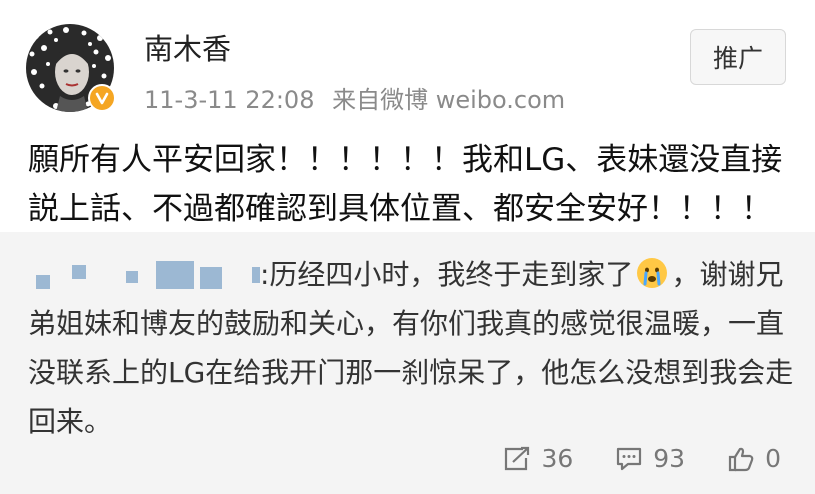 The image size is (815, 494). What do you see at coordinates (669, 458) in the screenshot?
I see `comment-count: 93` at bounding box center [669, 458].